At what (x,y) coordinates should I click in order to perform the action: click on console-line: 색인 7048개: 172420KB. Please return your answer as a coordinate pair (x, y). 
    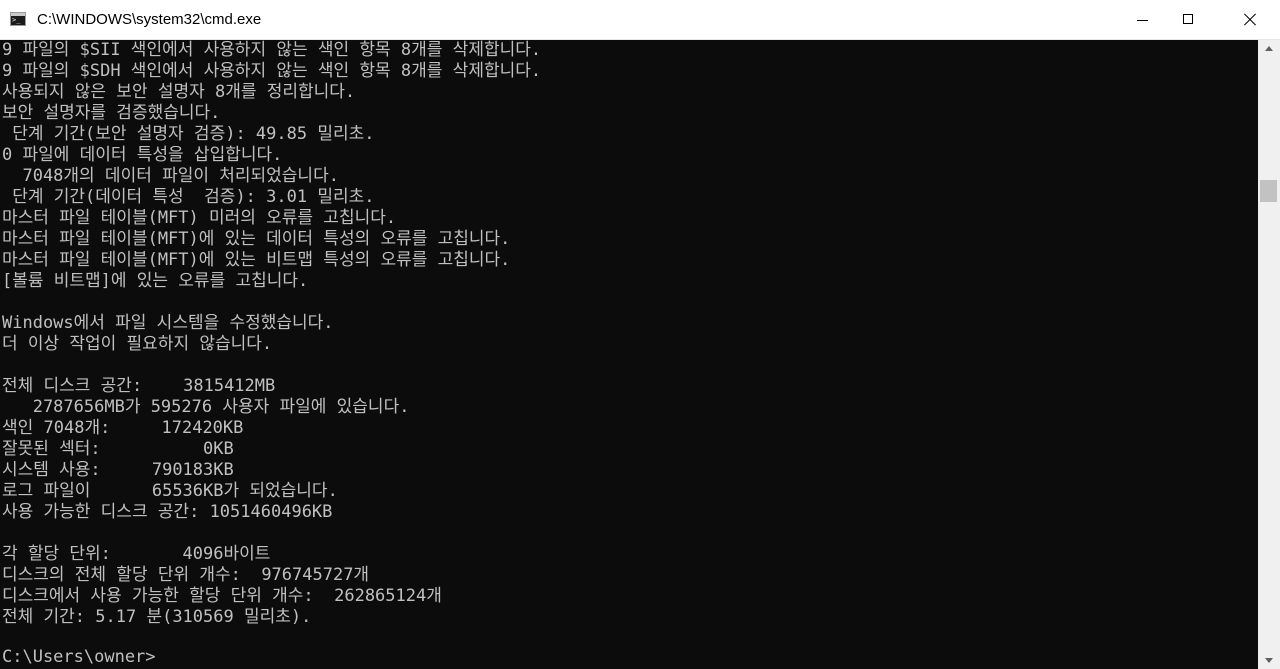
    Looking at the image, I should click on (123, 428).